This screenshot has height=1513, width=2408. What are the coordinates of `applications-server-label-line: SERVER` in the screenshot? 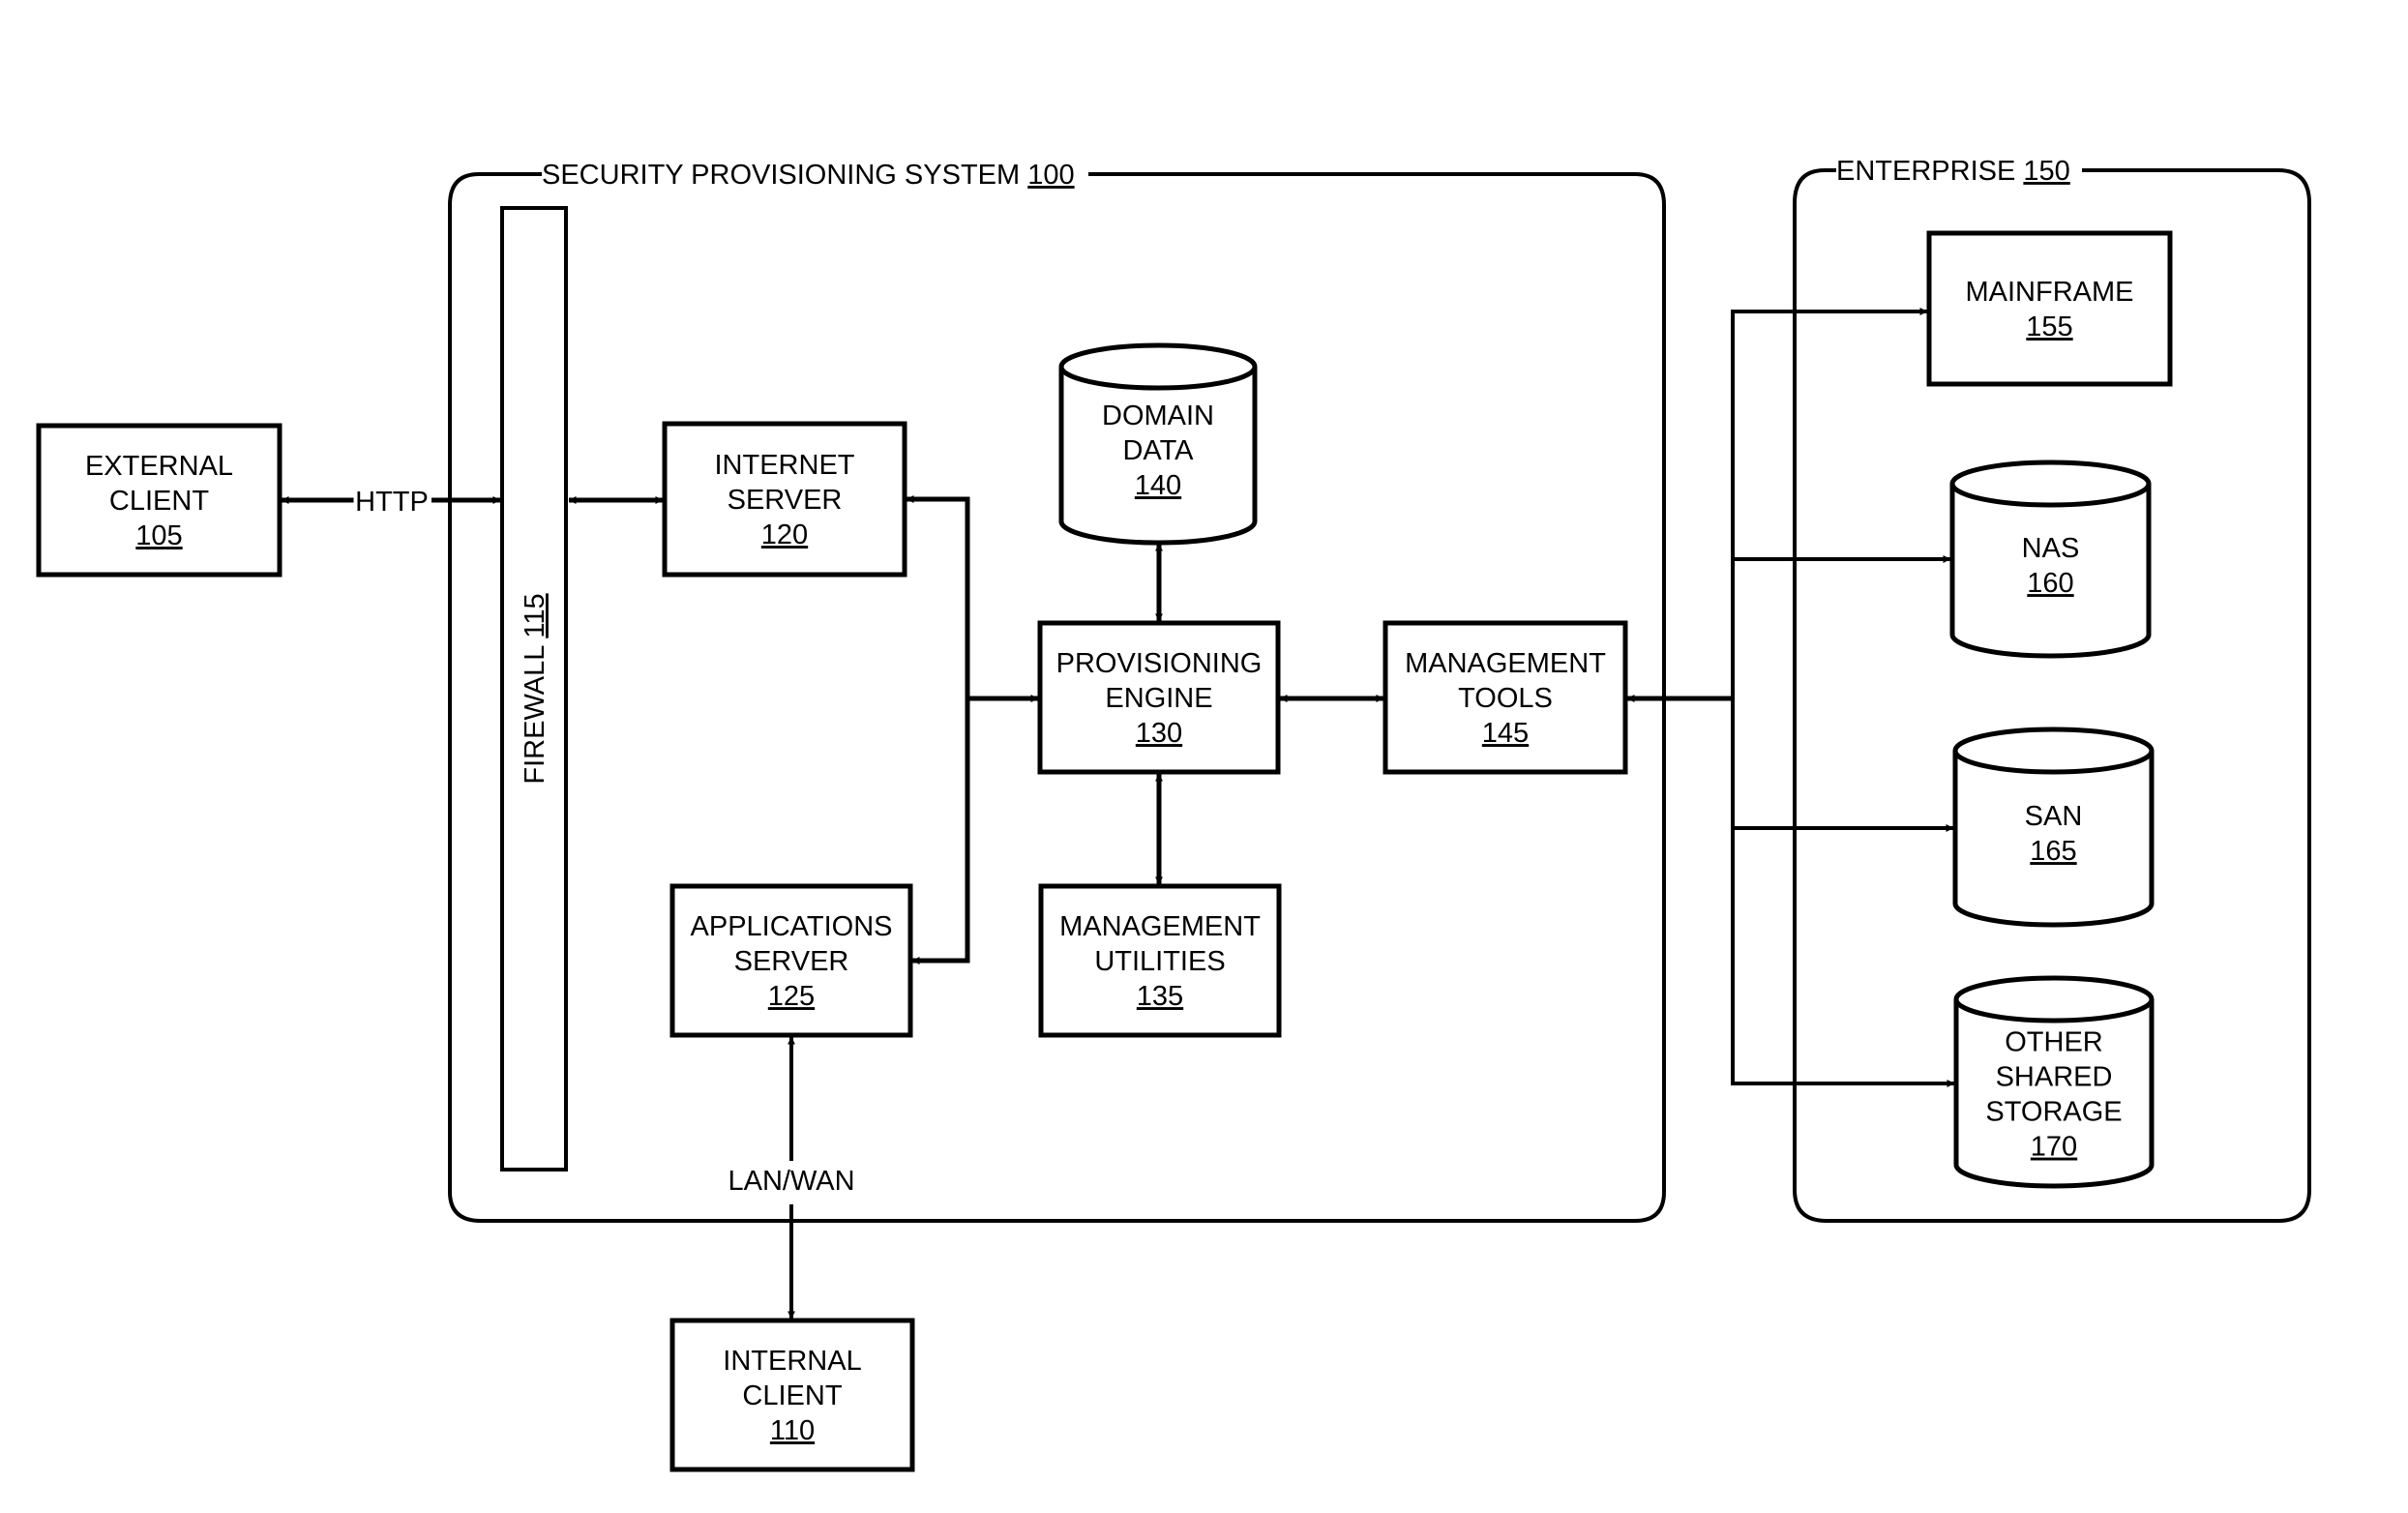 It's located at (791, 962).